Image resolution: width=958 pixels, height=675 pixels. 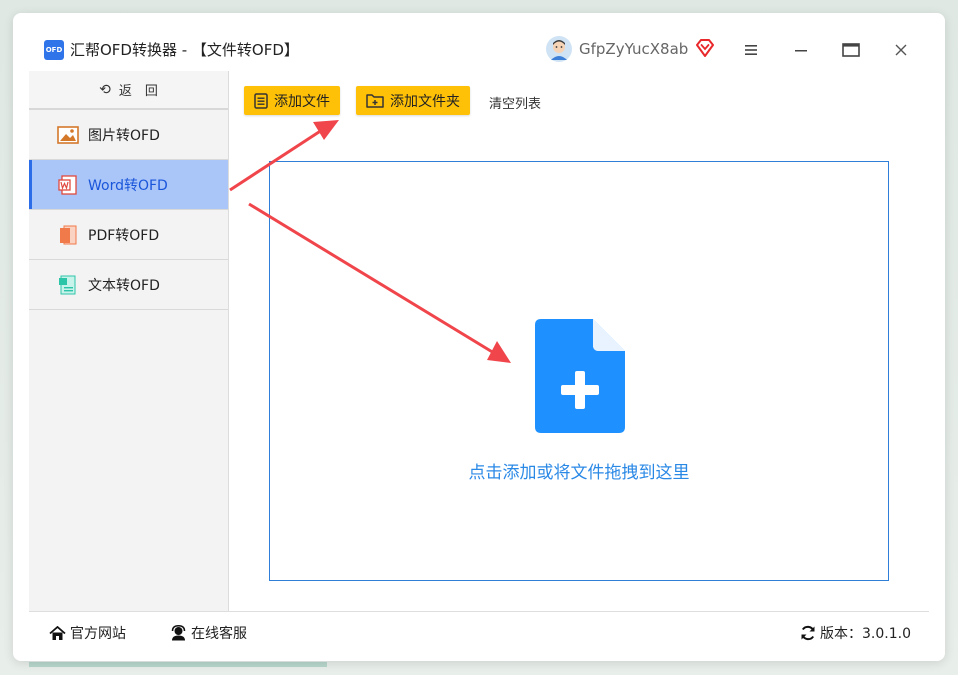 I want to click on maximize-icon, so click(x=851, y=50).